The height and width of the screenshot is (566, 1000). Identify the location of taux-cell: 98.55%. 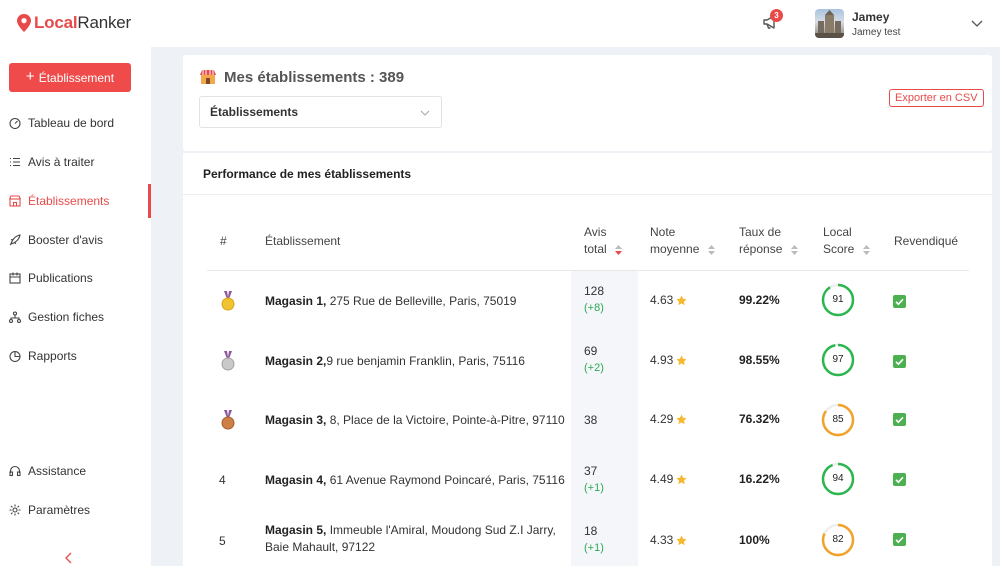
(759, 360).